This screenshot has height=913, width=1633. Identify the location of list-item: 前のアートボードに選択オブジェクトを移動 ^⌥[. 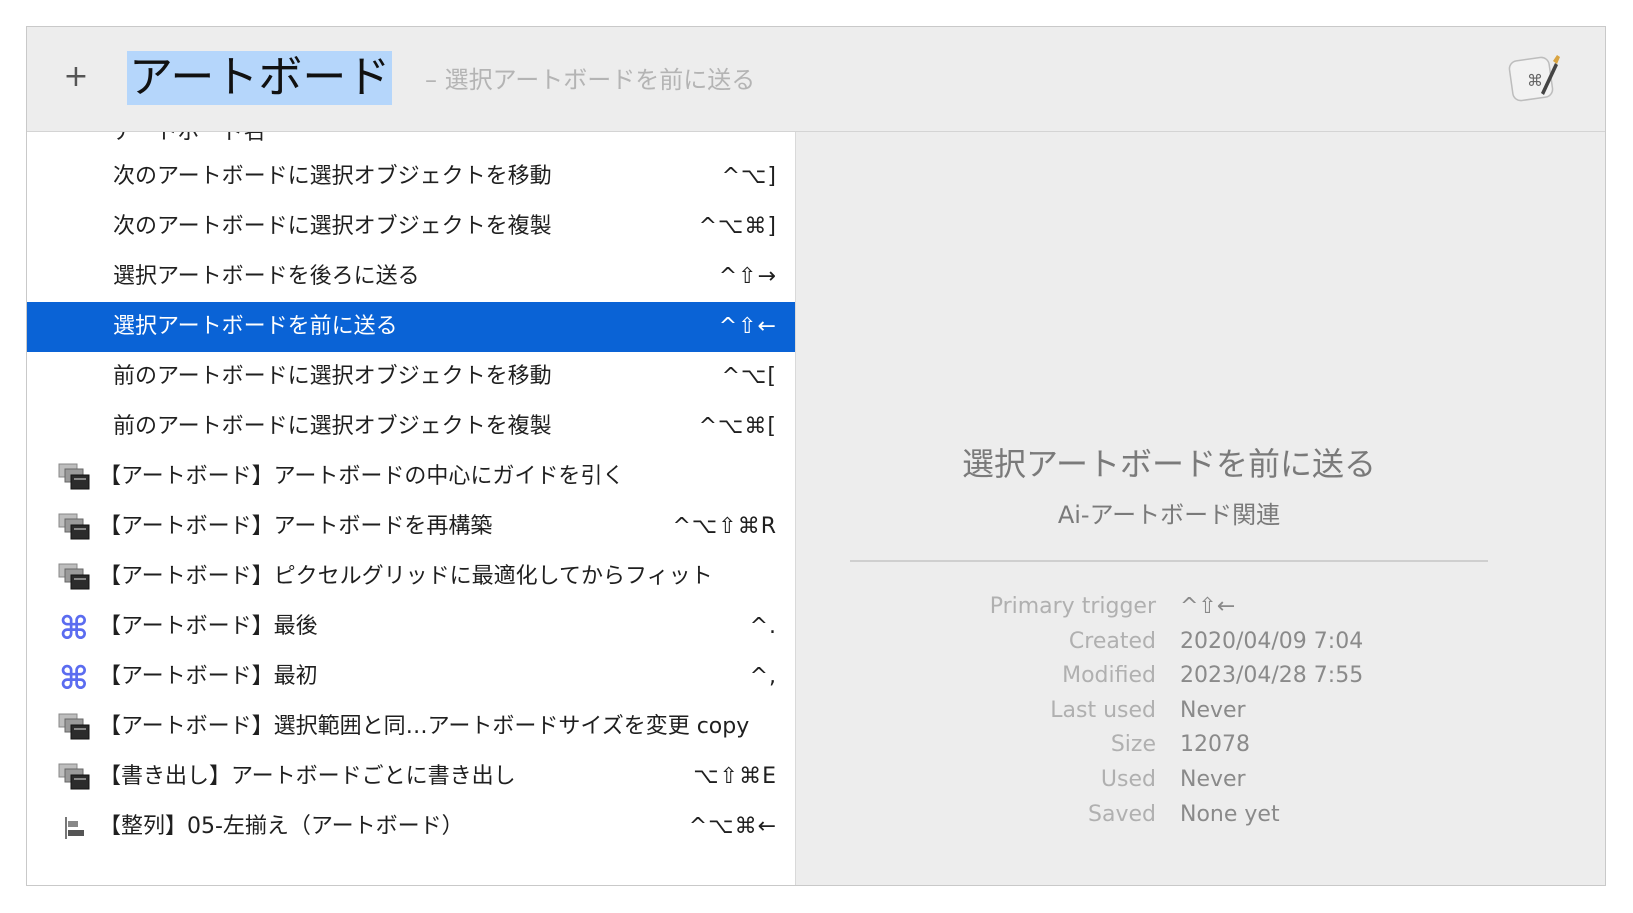
(411, 377).